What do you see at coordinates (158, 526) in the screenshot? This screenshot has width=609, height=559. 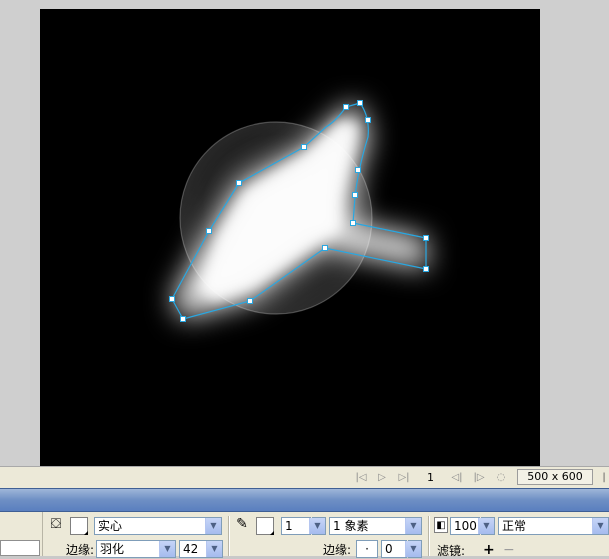 I see `fill-style-dropdown: 实心 ▼` at bounding box center [158, 526].